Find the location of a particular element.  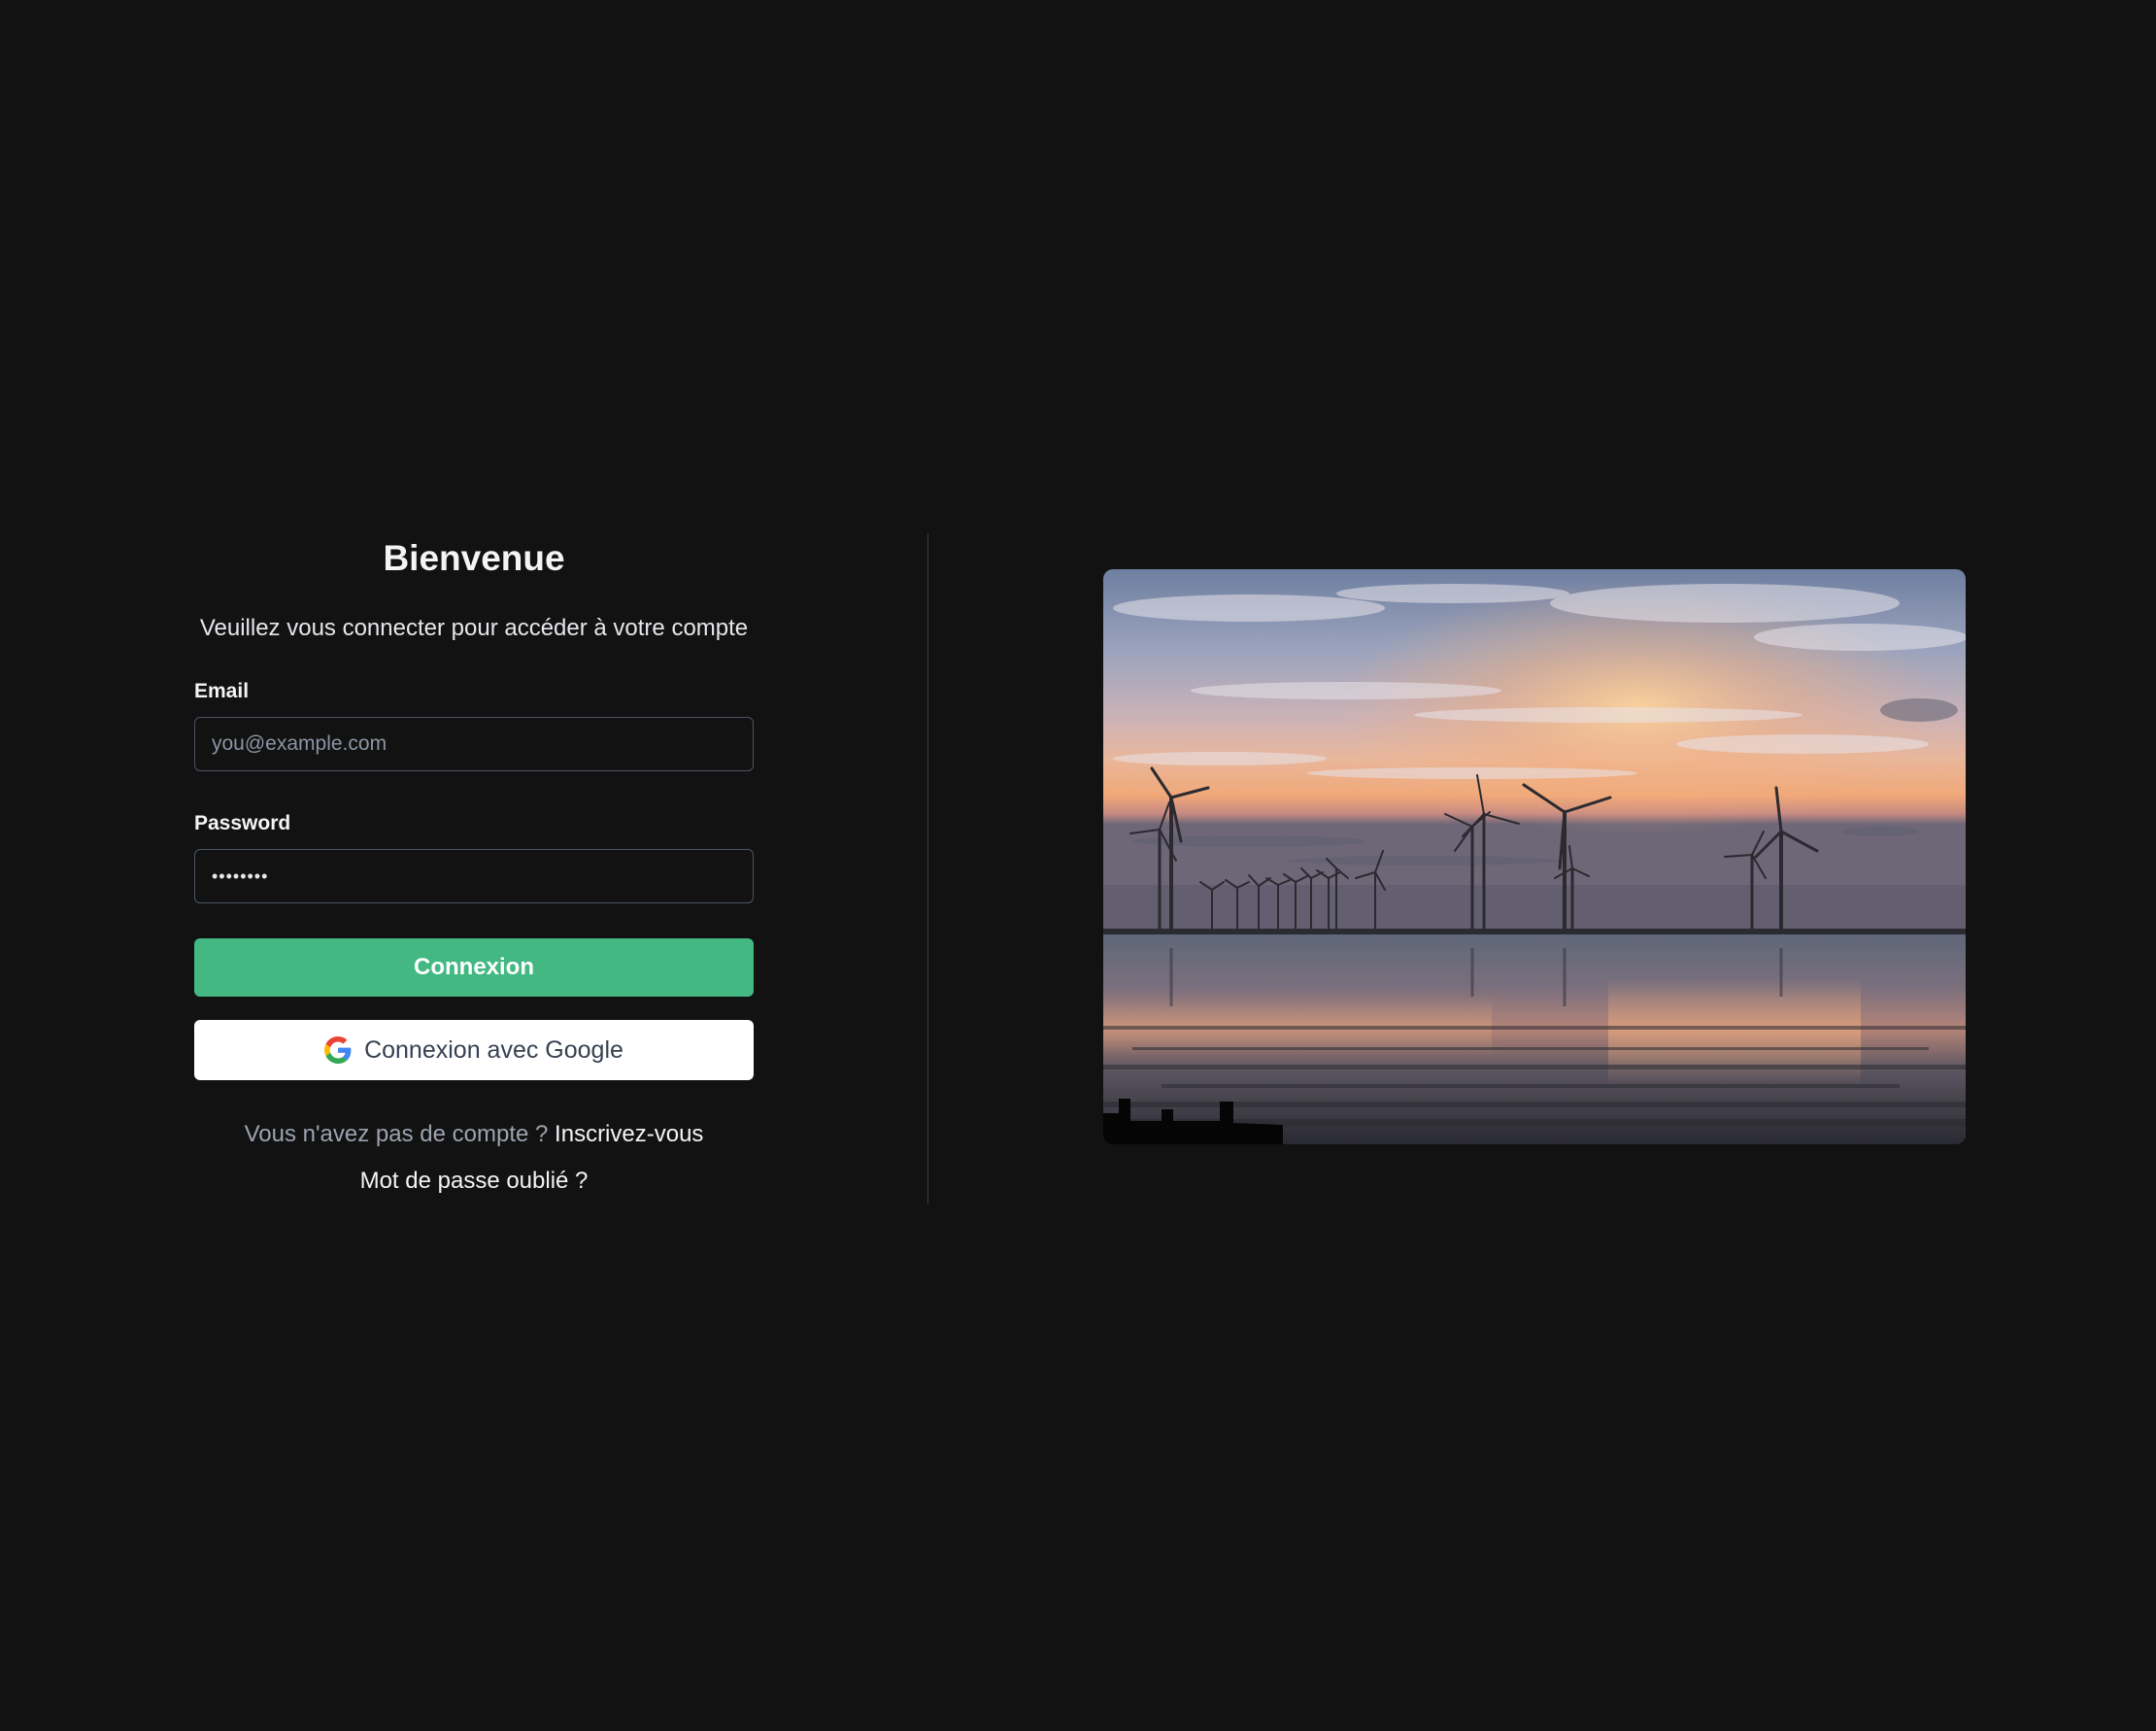

email-field is located at coordinates (474, 744).